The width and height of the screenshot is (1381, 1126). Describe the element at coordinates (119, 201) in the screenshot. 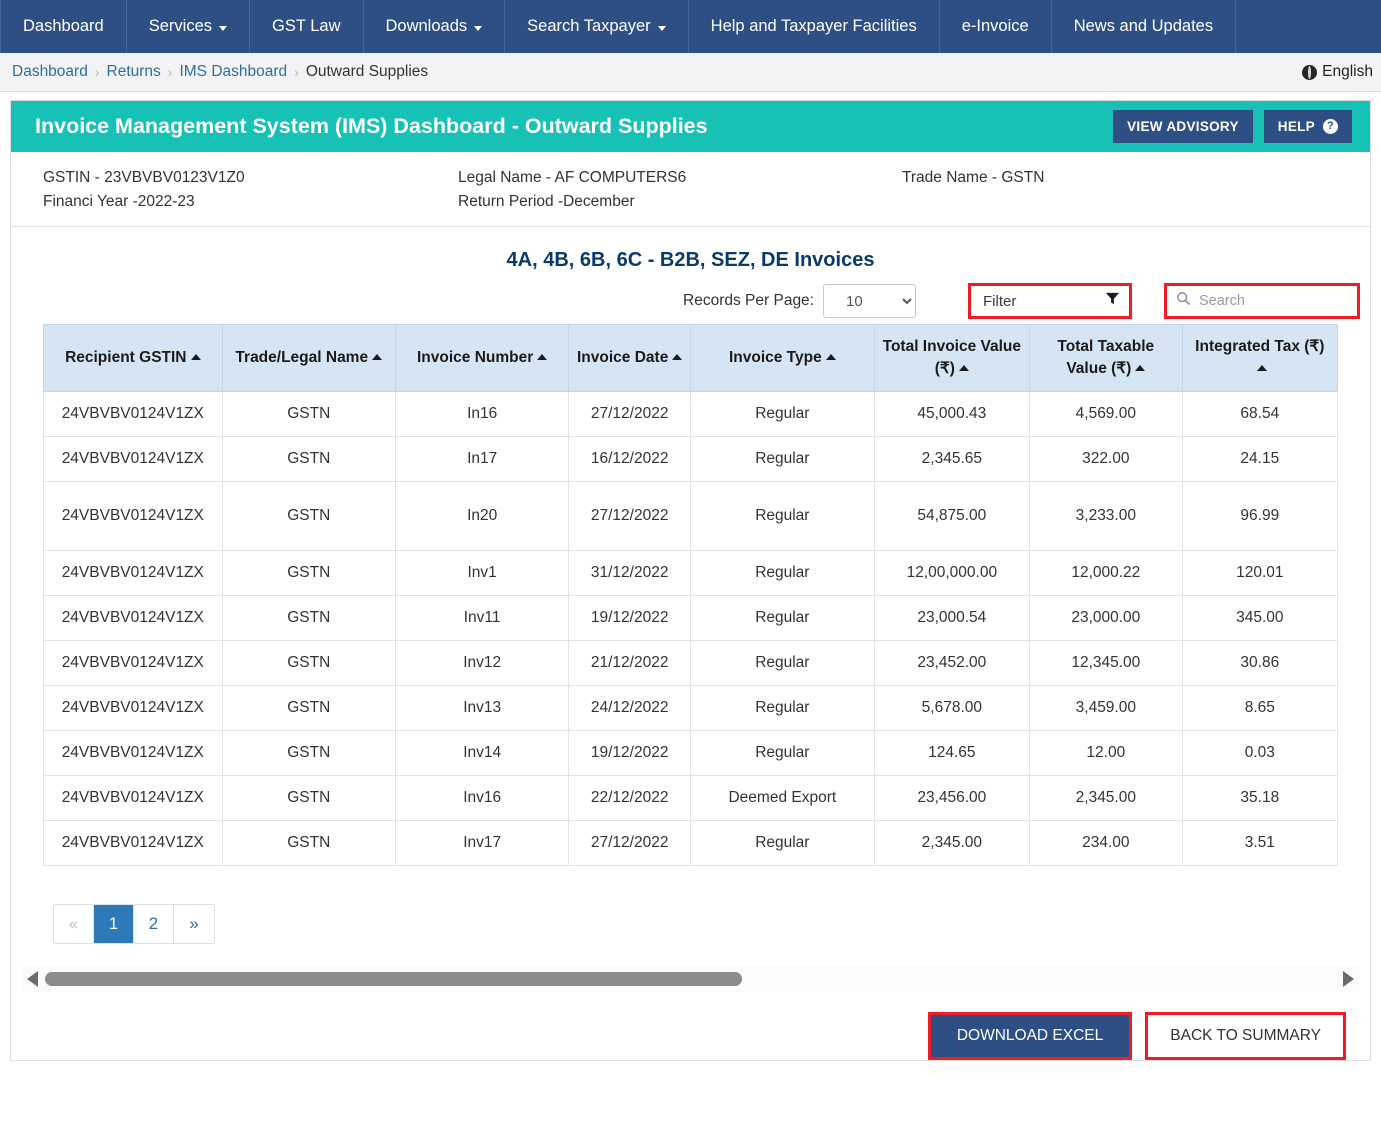

I see `financial-year-text: Financi Year -2022-23` at that location.